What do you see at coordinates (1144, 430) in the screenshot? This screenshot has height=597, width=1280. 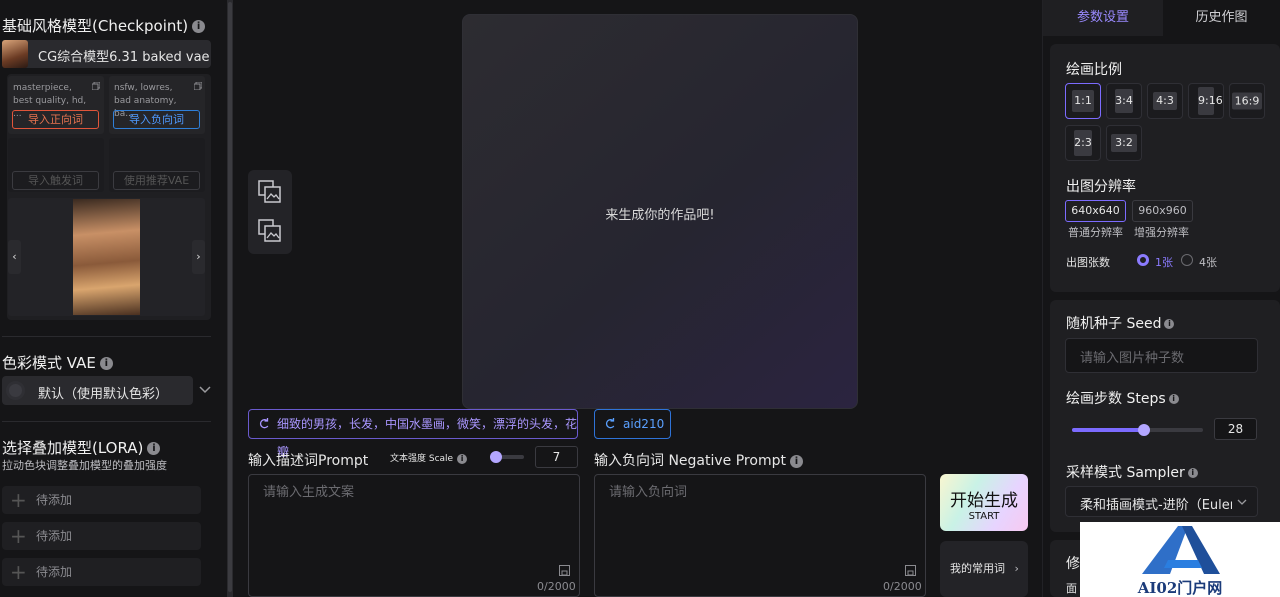 I see `steps-slider-knob` at bounding box center [1144, 430].